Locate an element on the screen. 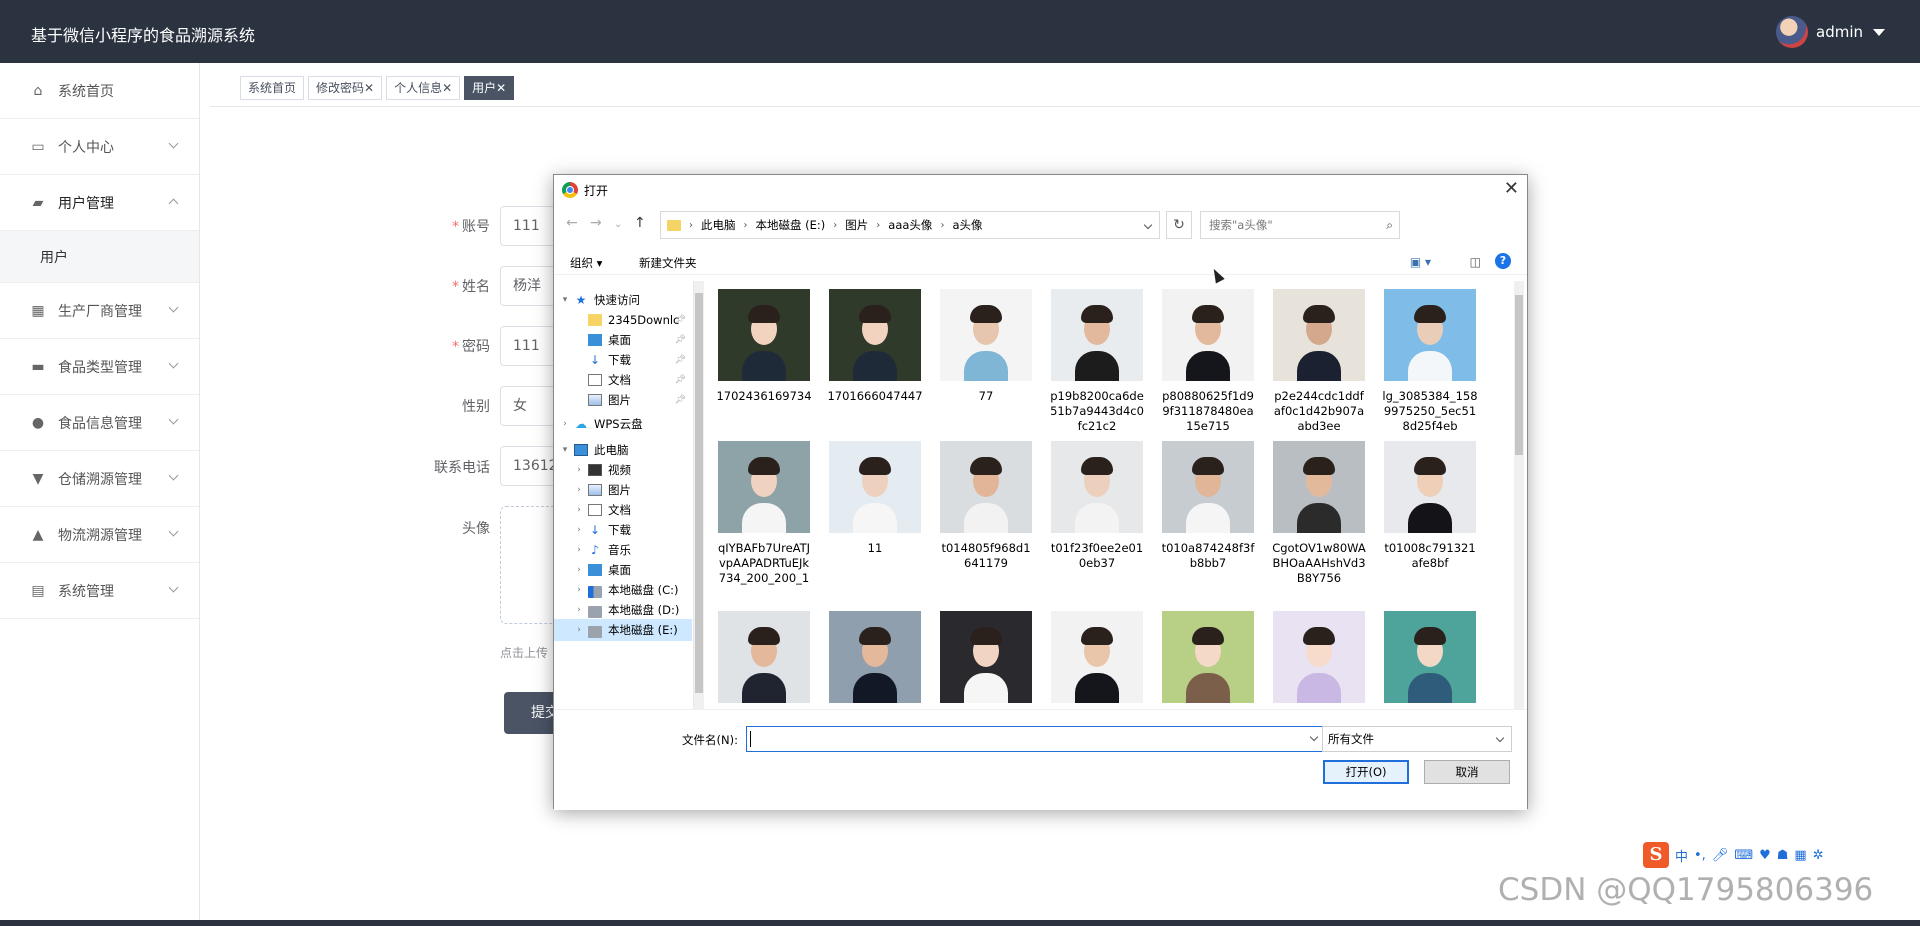 This screenshot has width=1920, height=926. nav-item: › 文档 is located at coordinates (623, 510).